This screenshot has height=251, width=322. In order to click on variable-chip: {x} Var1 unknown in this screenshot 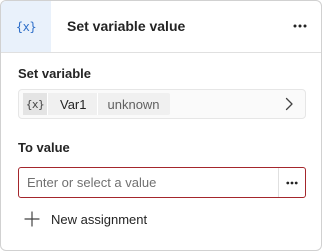, I will do `click(96, 104)`.